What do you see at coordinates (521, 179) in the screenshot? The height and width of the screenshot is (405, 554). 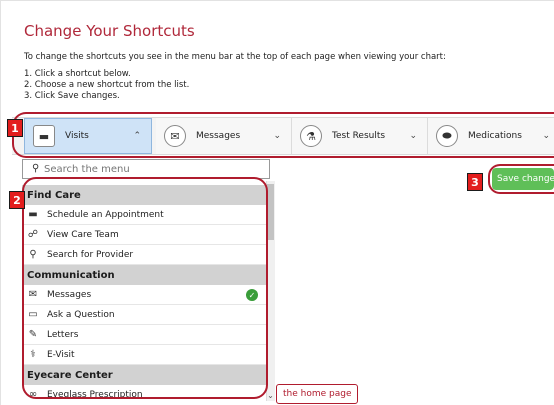 I see `callout-highlight-save` at bounding box center [521, 179].